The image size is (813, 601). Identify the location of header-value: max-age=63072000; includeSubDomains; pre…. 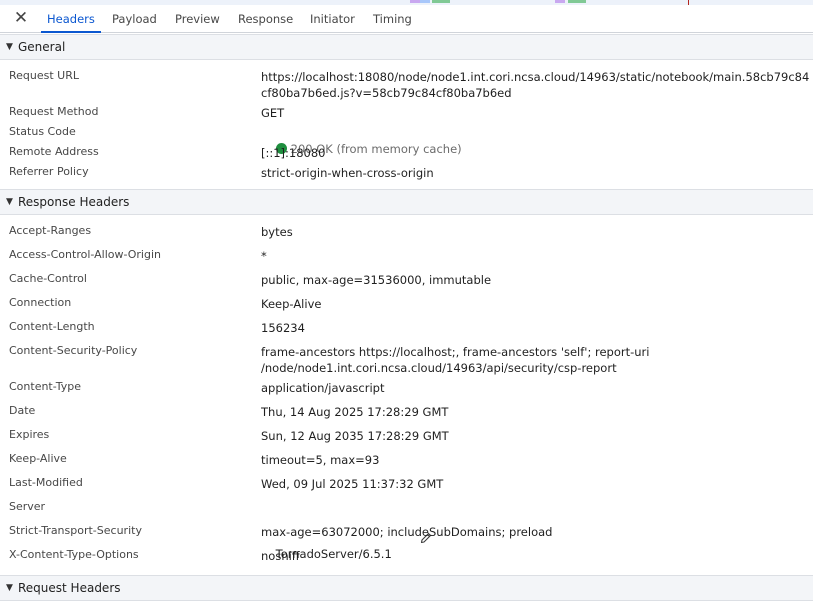
(537, 532).